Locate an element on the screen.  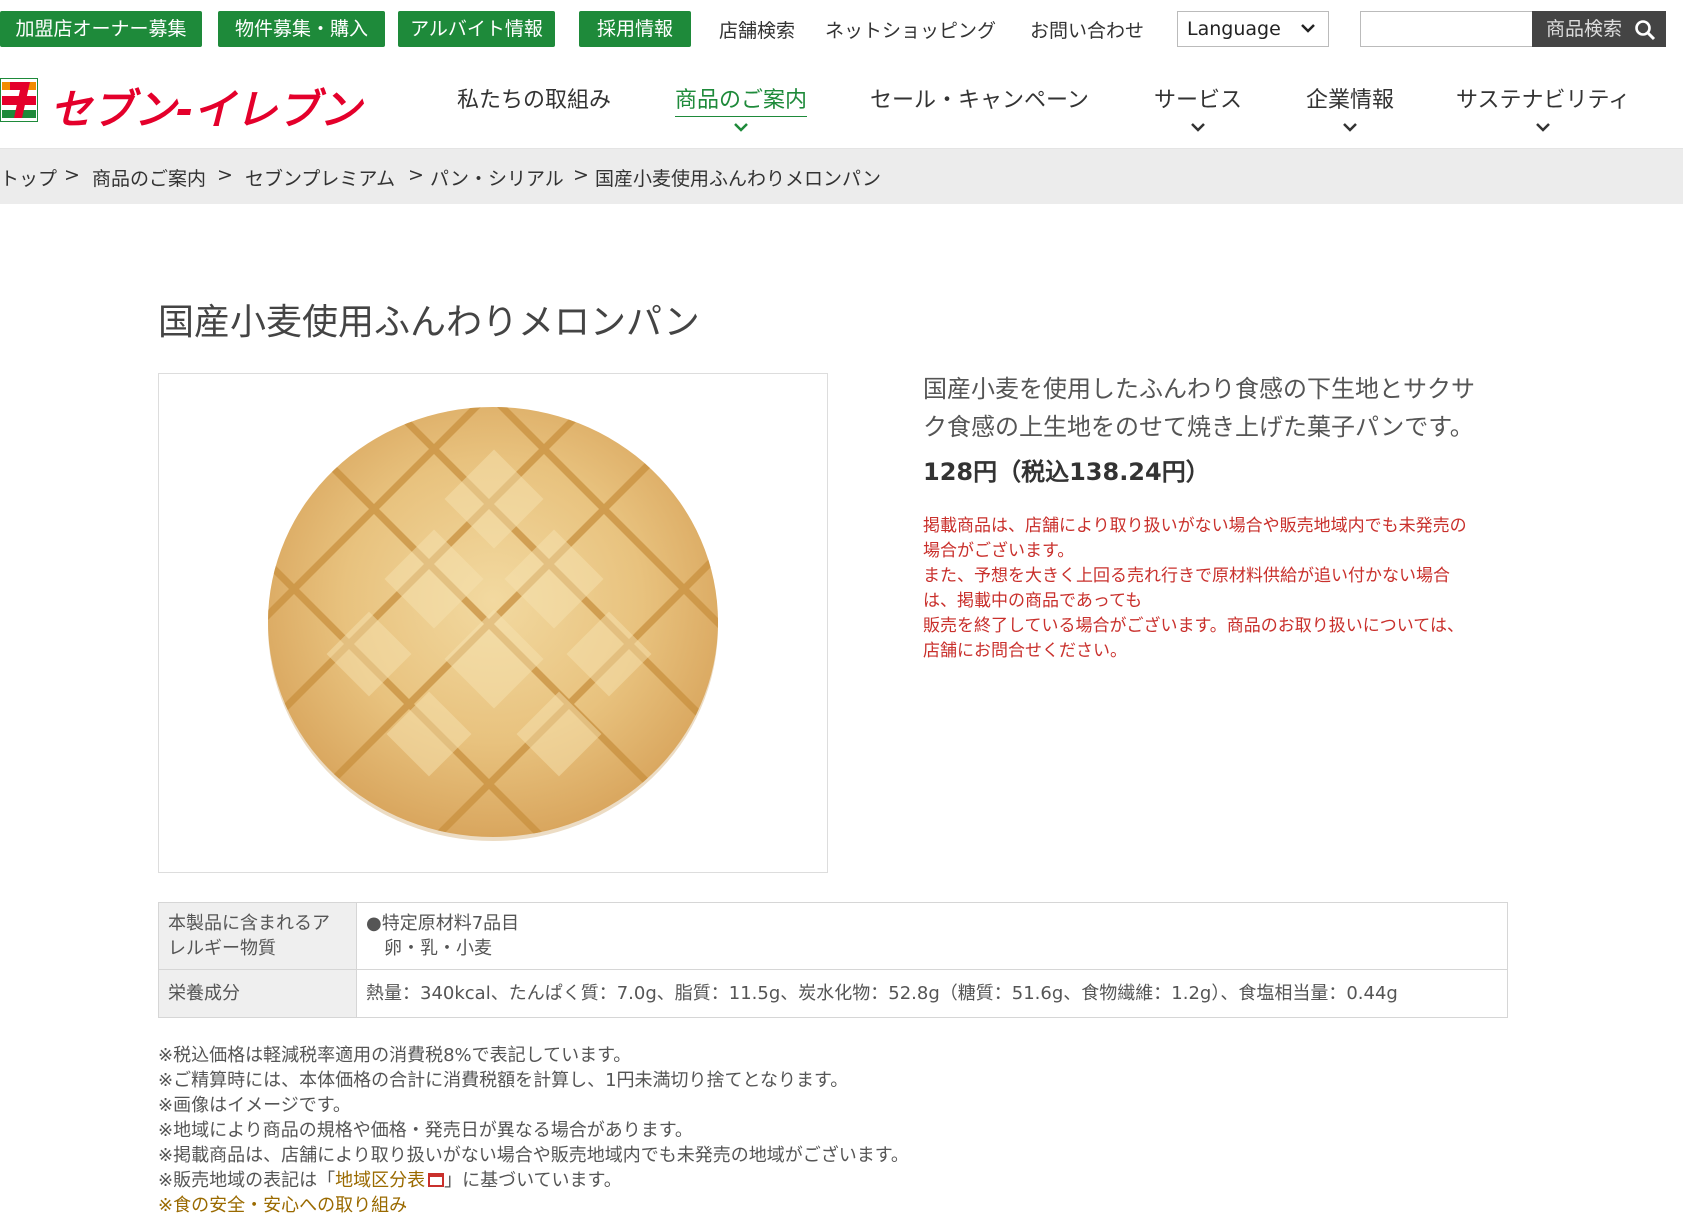
allergy-value: ●特定原材料7品目 卵・乳・小麦 is located at coordinates (932, 936).